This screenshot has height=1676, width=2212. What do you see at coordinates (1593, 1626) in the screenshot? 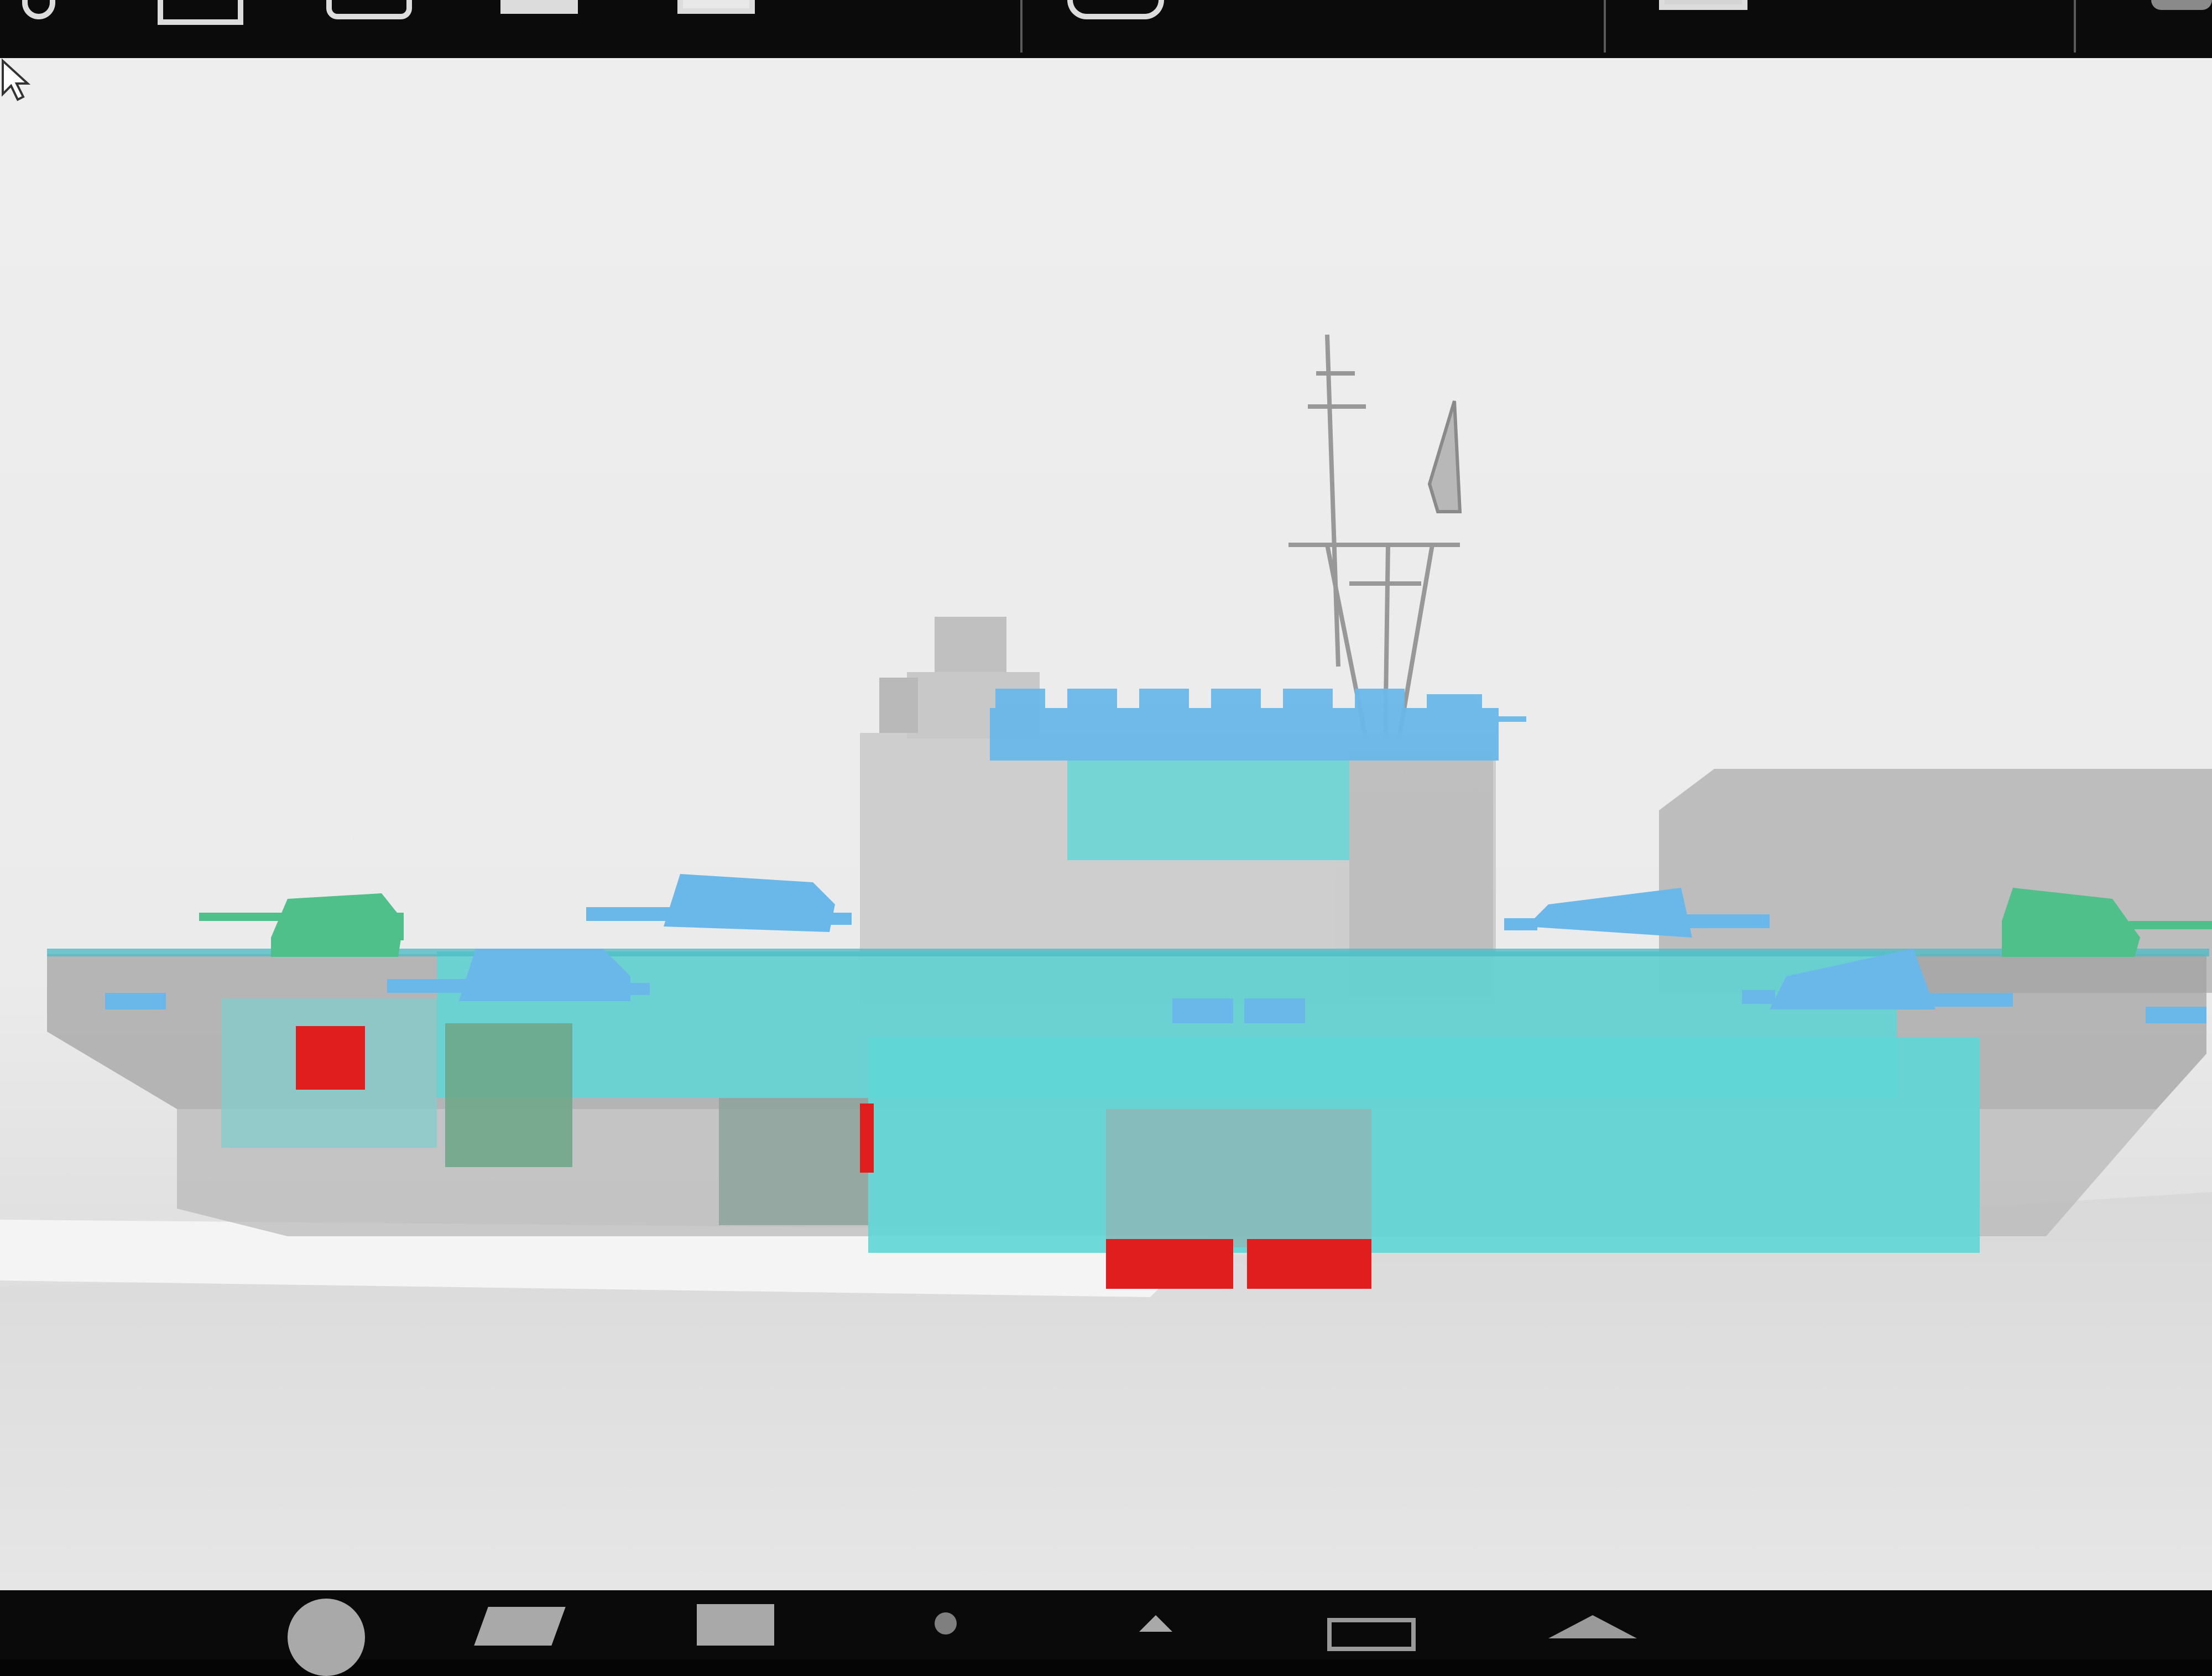
I see `roof-icon` at bounding box center [1593, 1626].